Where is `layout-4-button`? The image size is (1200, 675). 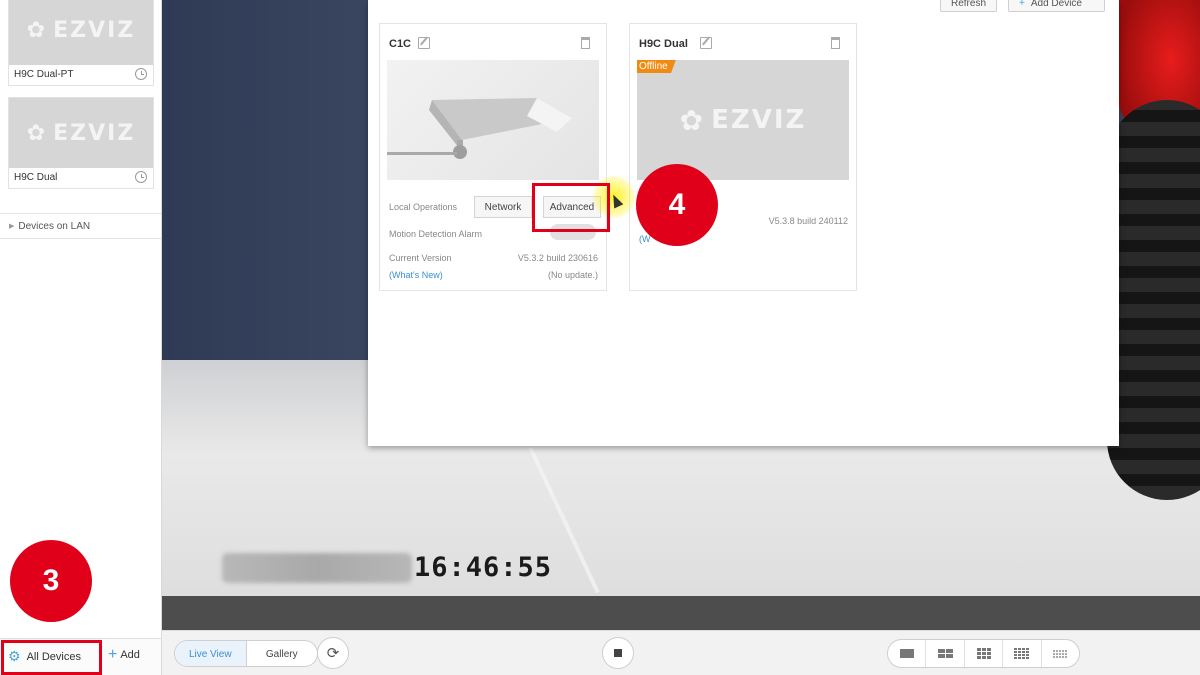 layout-4-button is located at coordinates (945, 653).